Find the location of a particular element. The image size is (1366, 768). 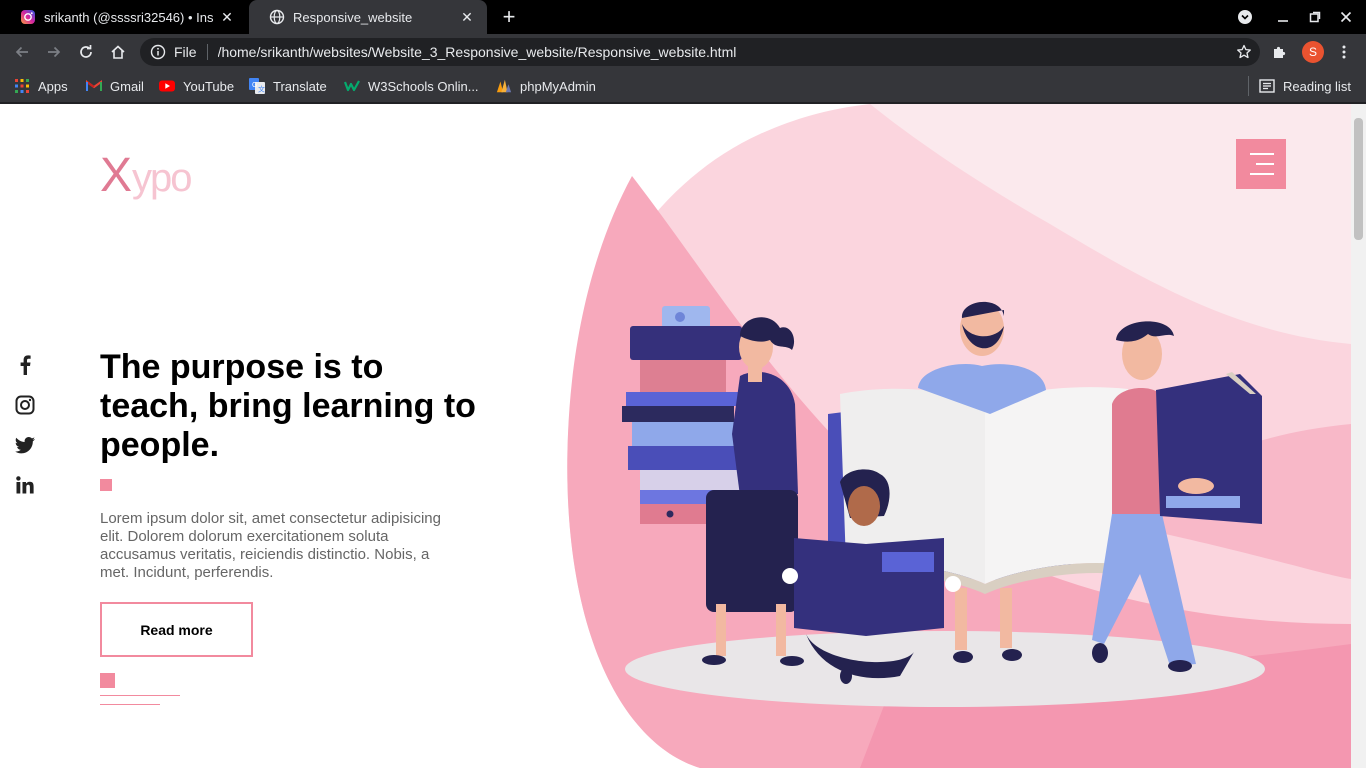

back-icon is located at coordinates (22, 52).